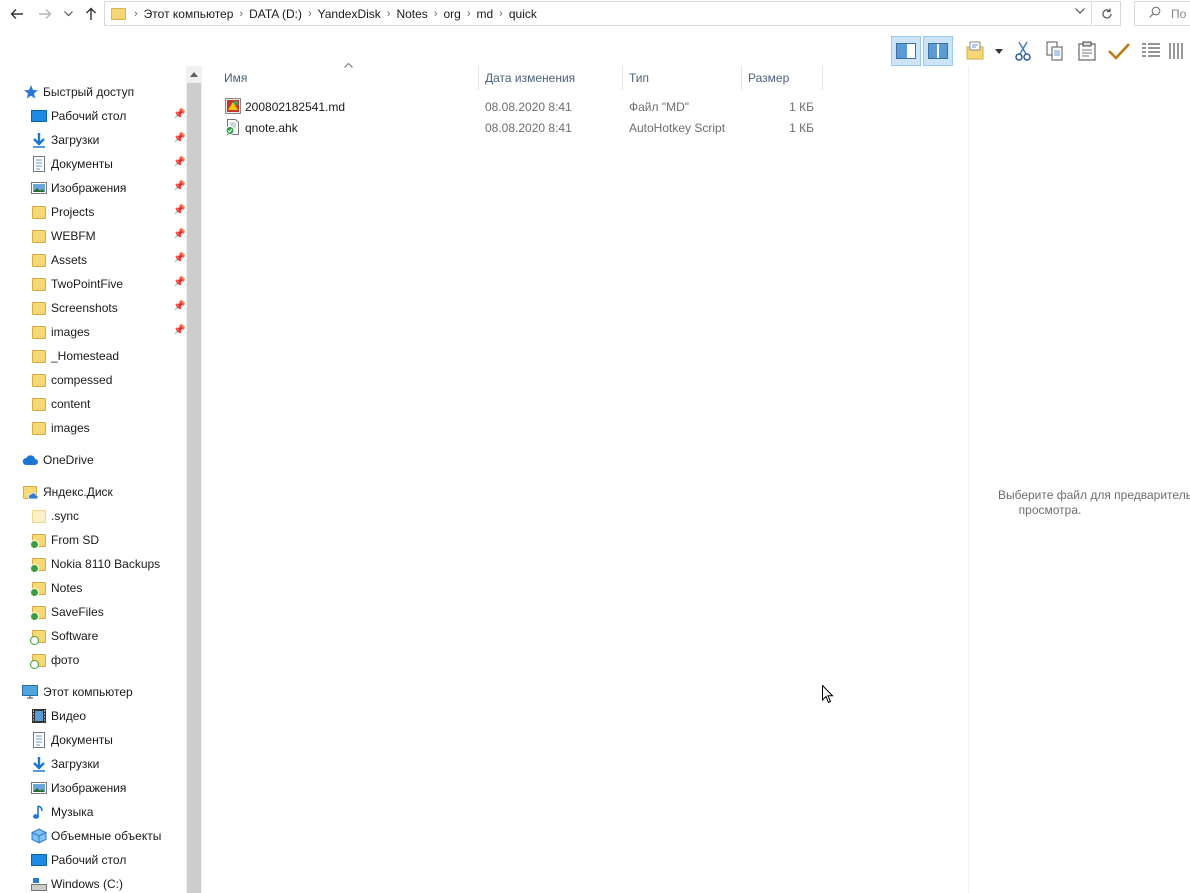 The height and width of the screenshot is (893, 1190). Describe the element at coordinates (968, 479) in the screenshot. I see `preview-pane-divider` at that location.